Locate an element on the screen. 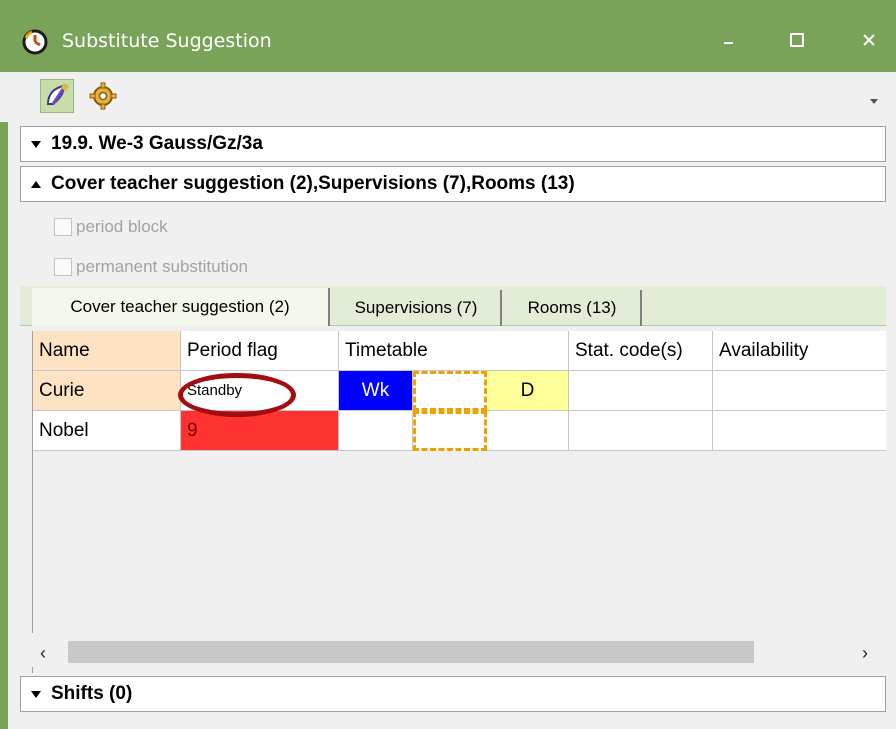  collapse-arrow-icon is located at coordinates (36, 184).